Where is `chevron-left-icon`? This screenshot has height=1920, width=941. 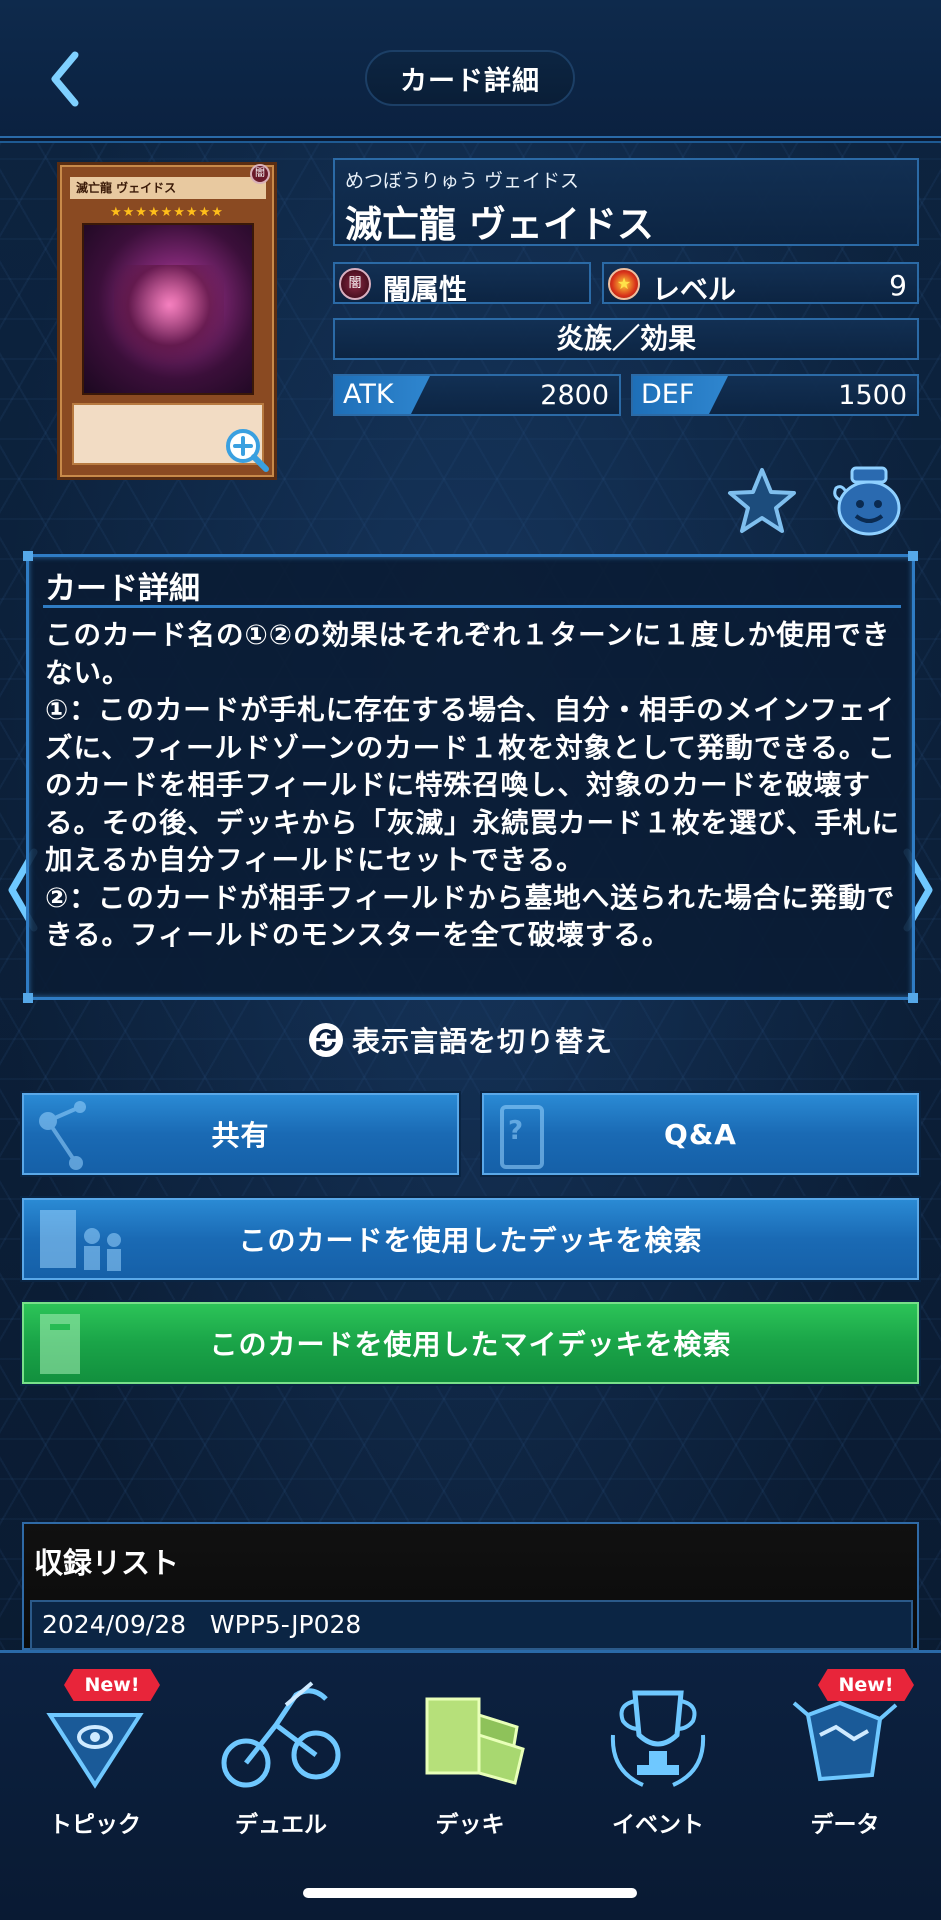
chevron-left-icon is located at coordinates (65, 79).